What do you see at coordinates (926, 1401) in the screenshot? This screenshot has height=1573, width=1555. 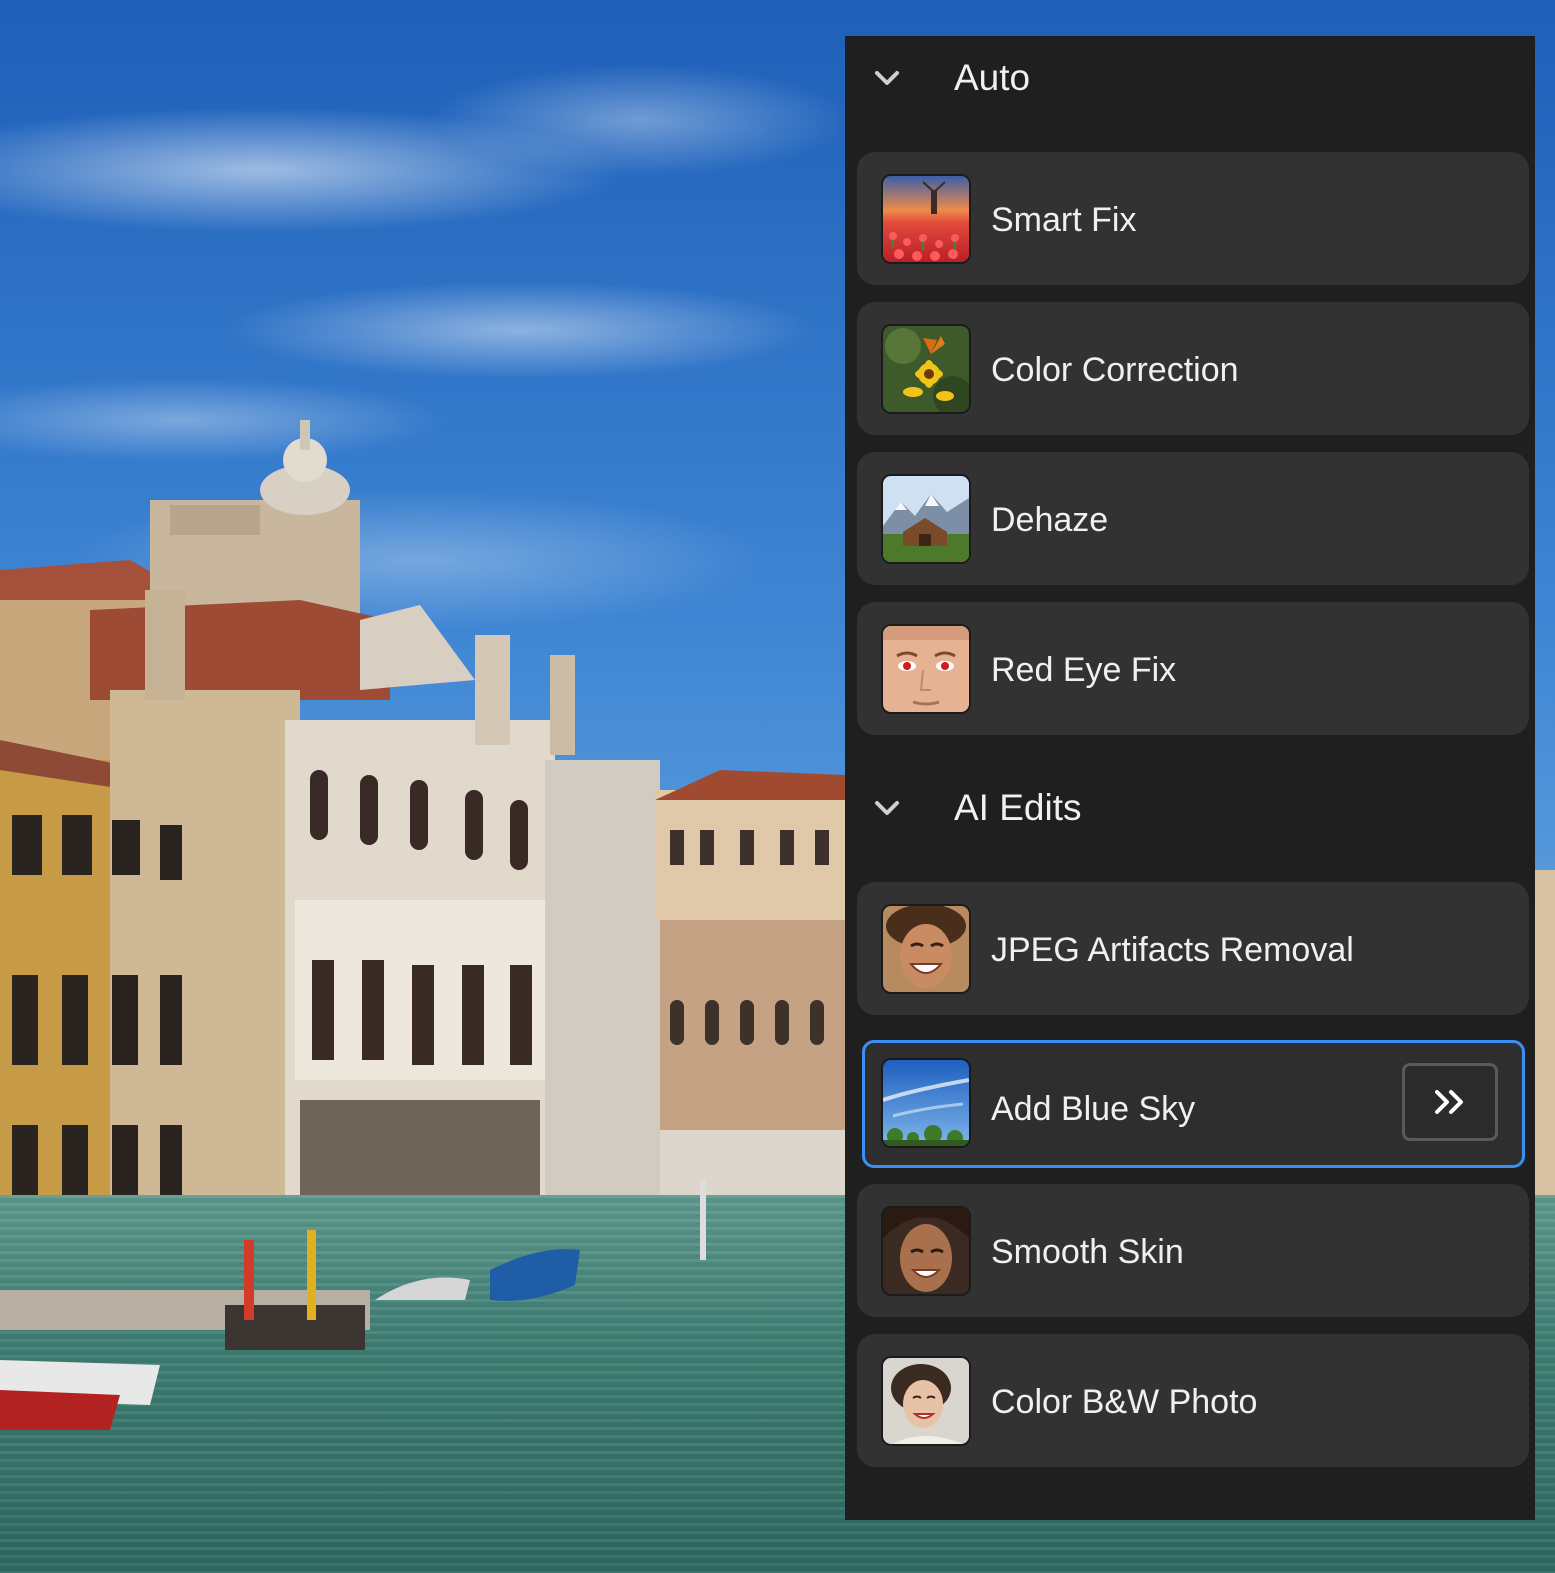 I see `vintage-portrait-thumbnail` at bounding box center [926, 1401].